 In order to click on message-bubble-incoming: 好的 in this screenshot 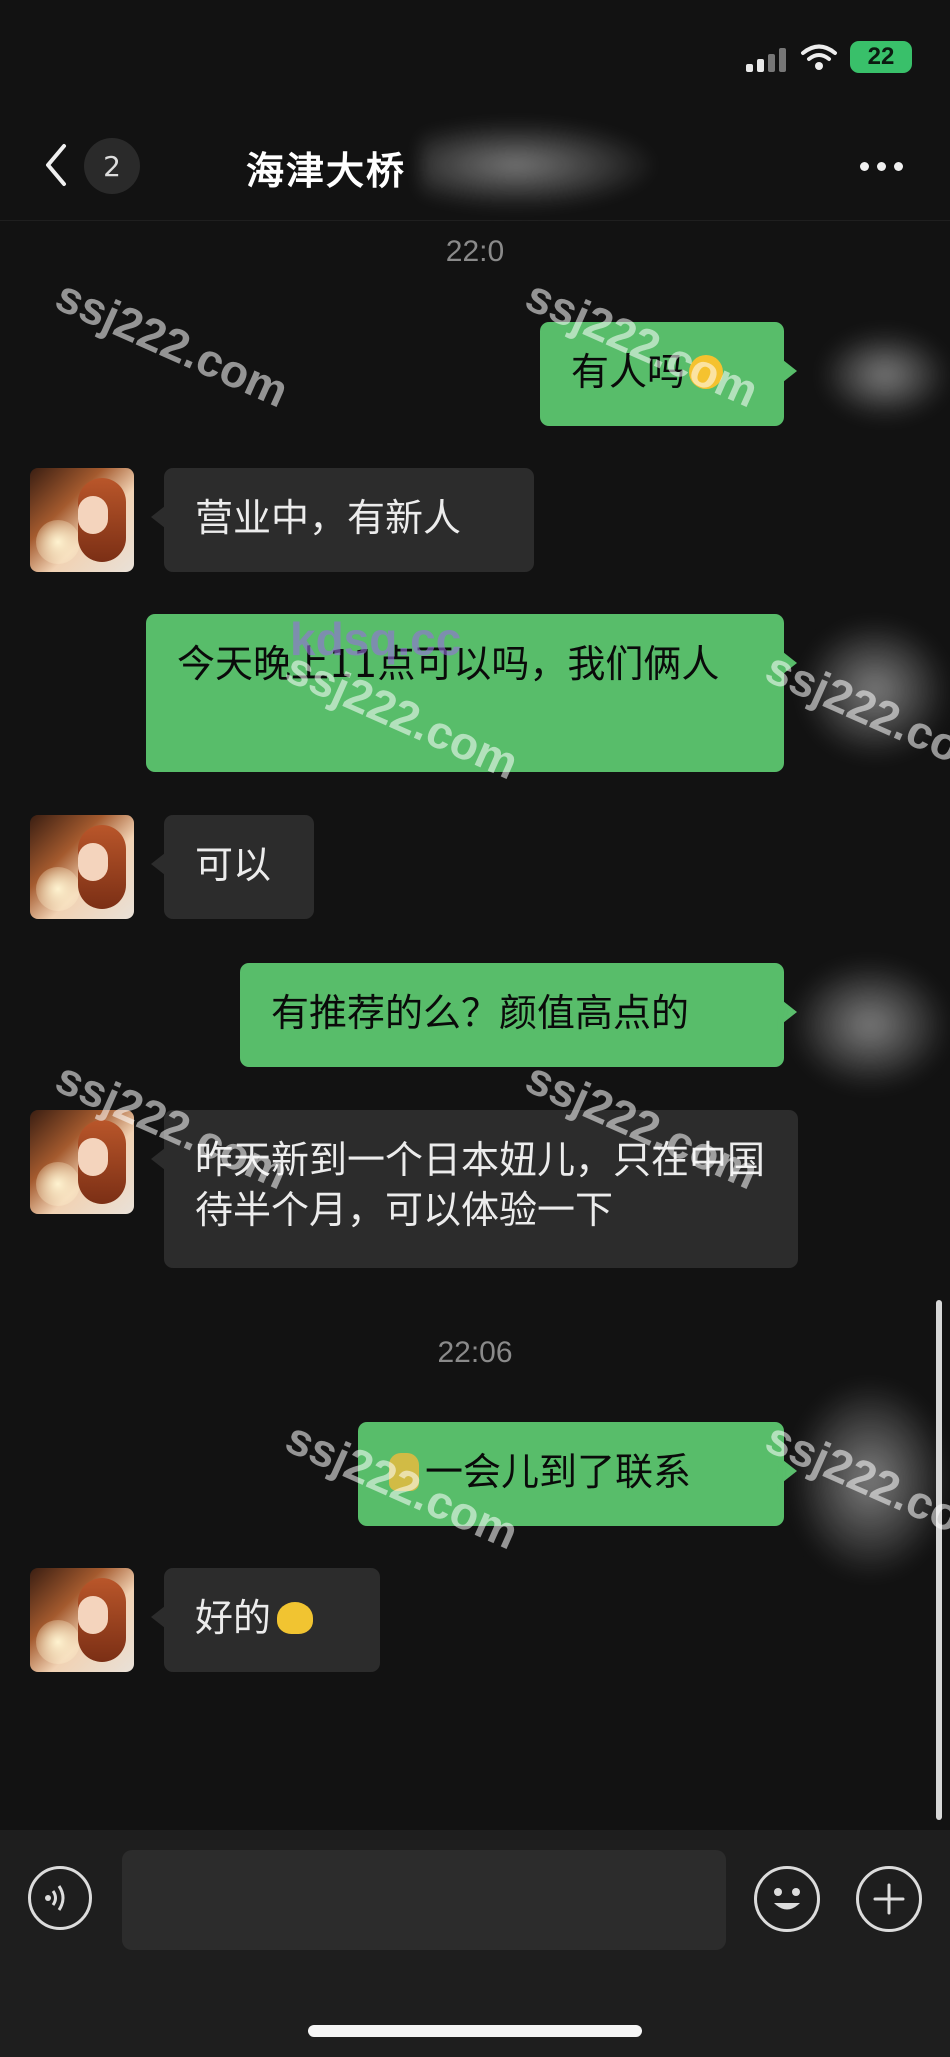, I will do `click(265, 1620)`.